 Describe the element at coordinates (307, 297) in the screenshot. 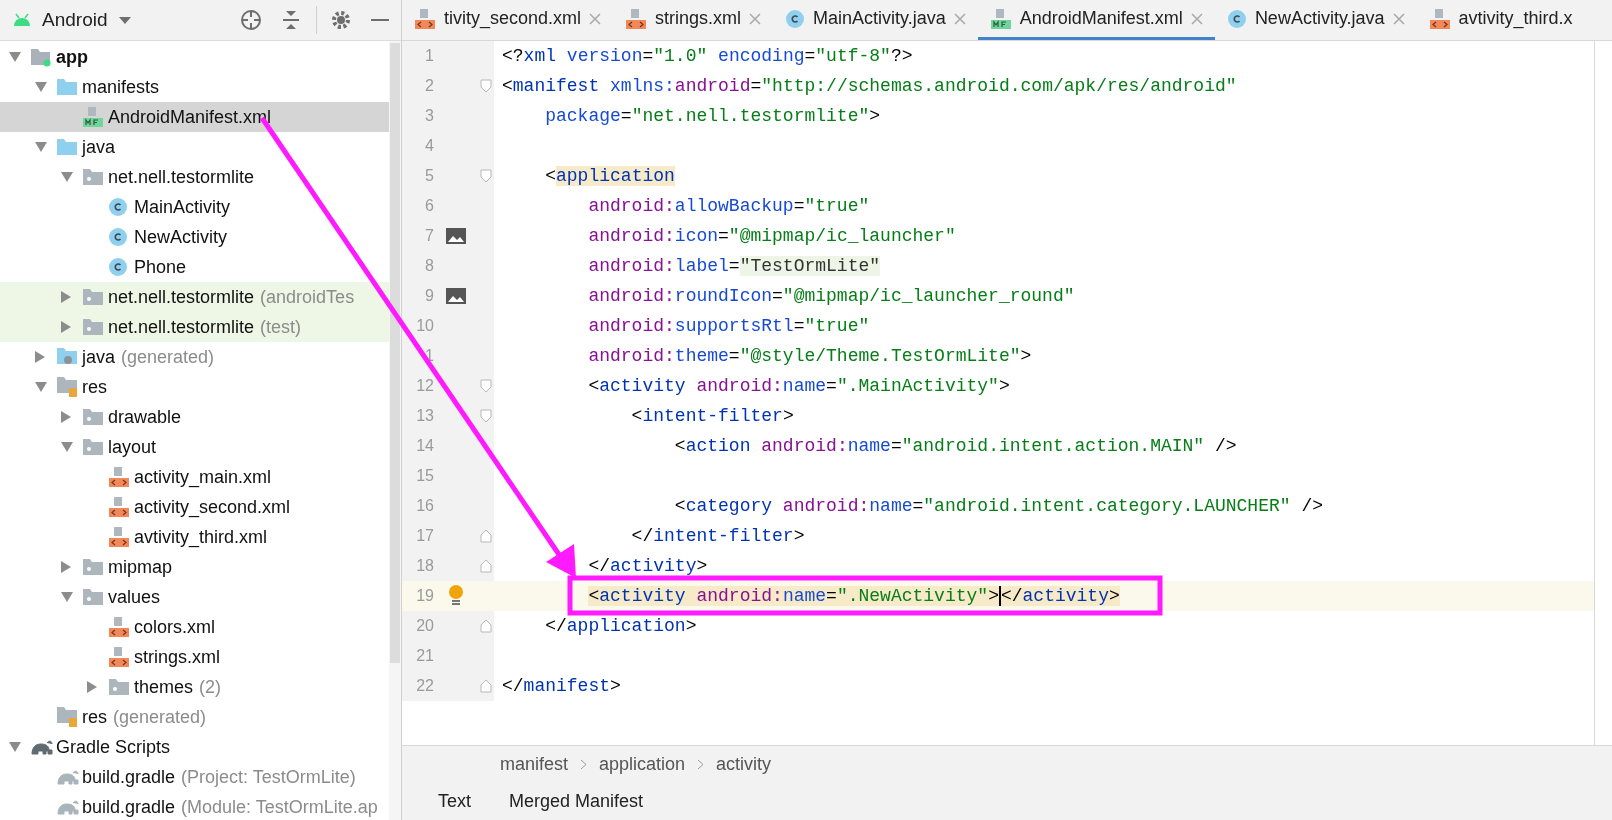

I see `tree-item-note: (androidTes` at that location.